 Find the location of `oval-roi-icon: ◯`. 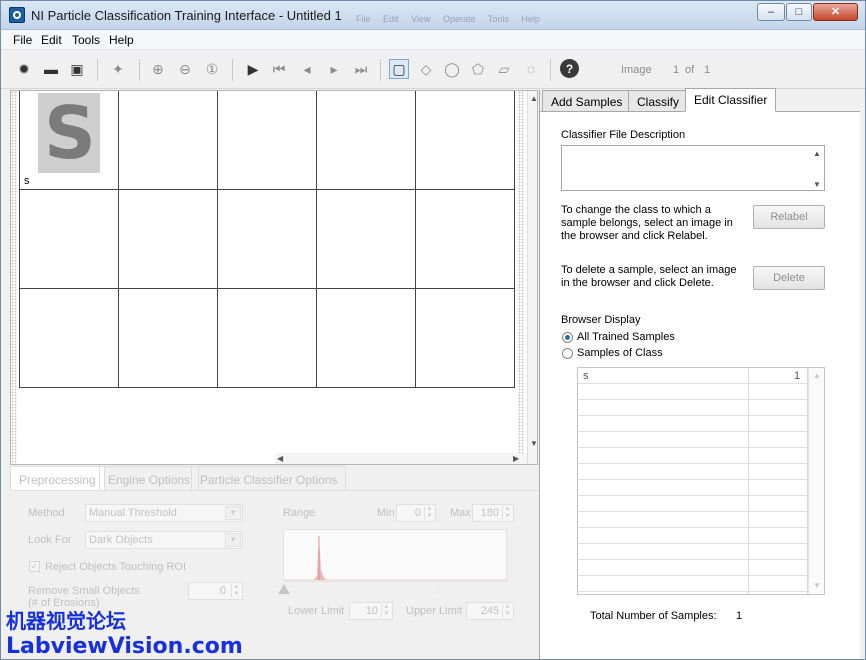

oval-roi-icon: ◯ is located at coordinates (452, 69).